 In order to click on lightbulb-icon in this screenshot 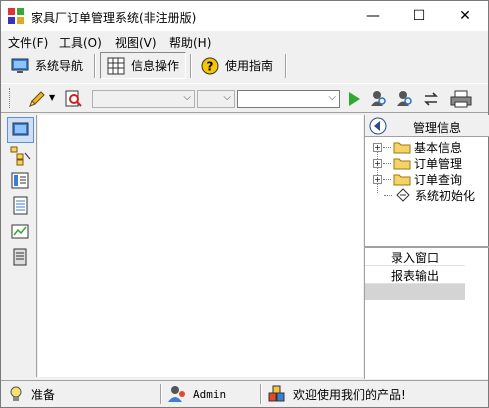, I will do `click(16, 393)`.